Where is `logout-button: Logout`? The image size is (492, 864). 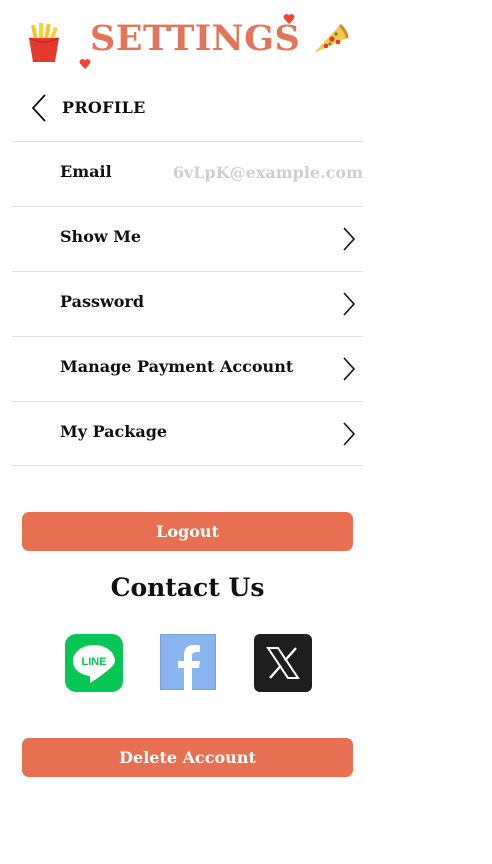 logout-button: Logout is located at coordinates (187, 531).